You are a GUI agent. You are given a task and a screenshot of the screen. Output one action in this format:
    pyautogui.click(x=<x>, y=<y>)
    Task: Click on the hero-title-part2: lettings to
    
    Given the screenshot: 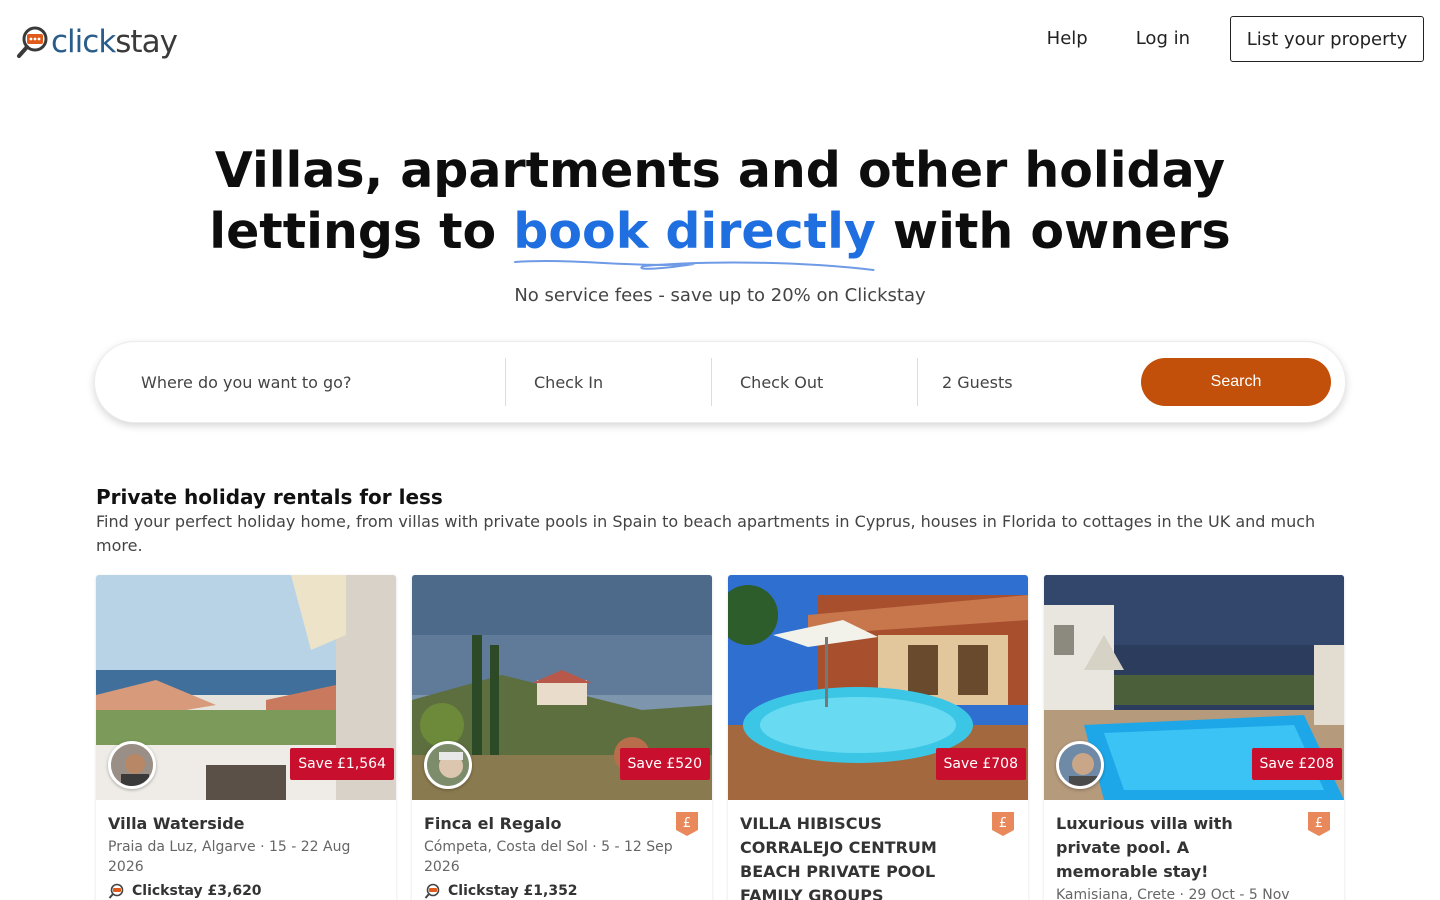 What is the action you would take?
    pyautogui.click(x=353, y=231)
    